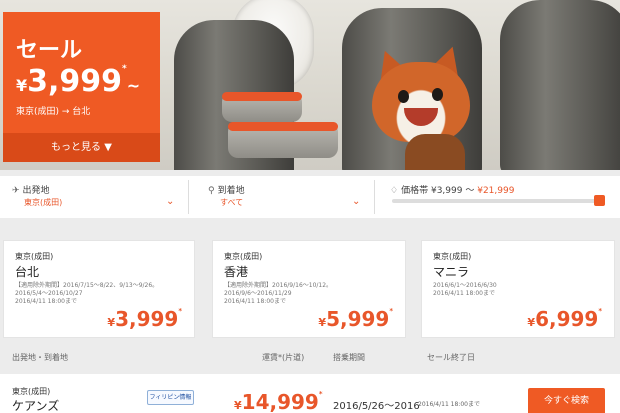 This screenshot has width=620, height=413. I want to click on card-destination: マニラ, so click(451, 272).